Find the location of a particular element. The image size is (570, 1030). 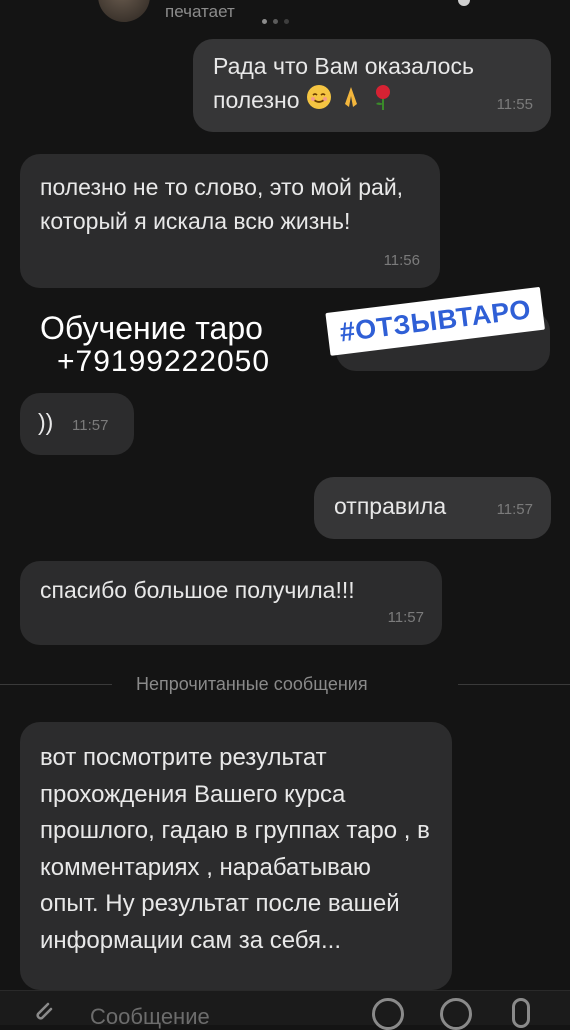

typing-status: печатает is located at coordinates (200, 11).